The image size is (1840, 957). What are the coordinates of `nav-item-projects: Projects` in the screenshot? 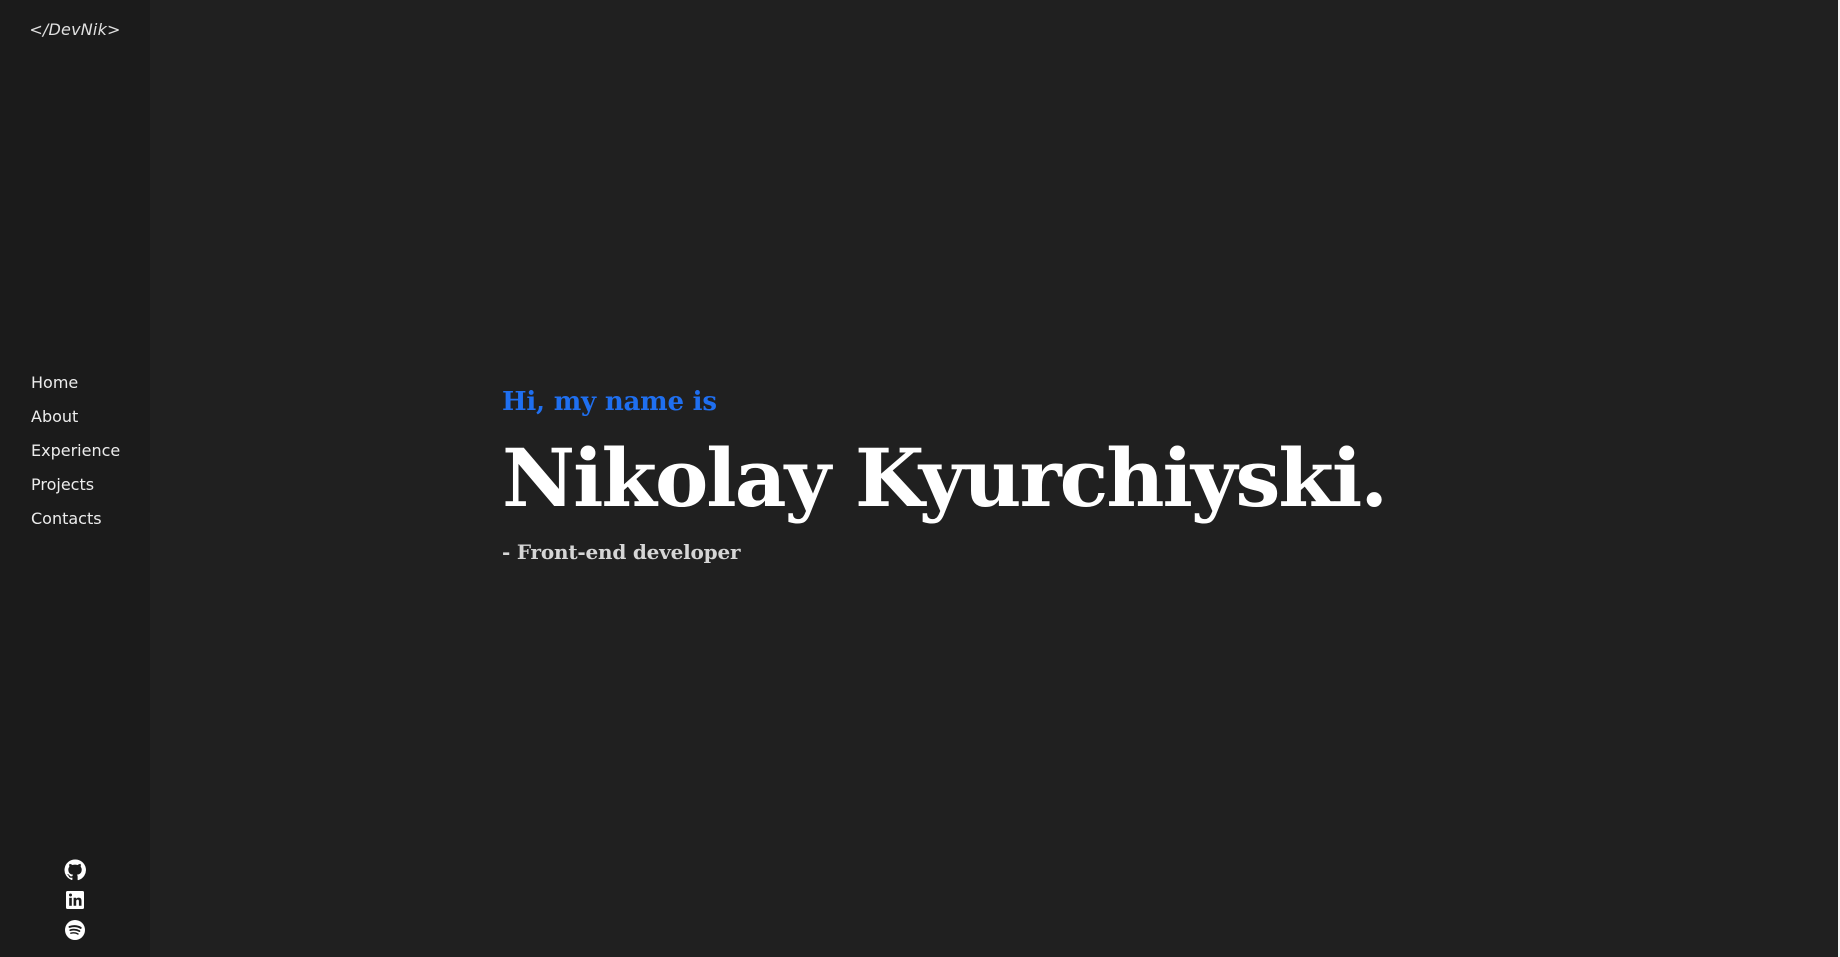 It's located at (75, 491).